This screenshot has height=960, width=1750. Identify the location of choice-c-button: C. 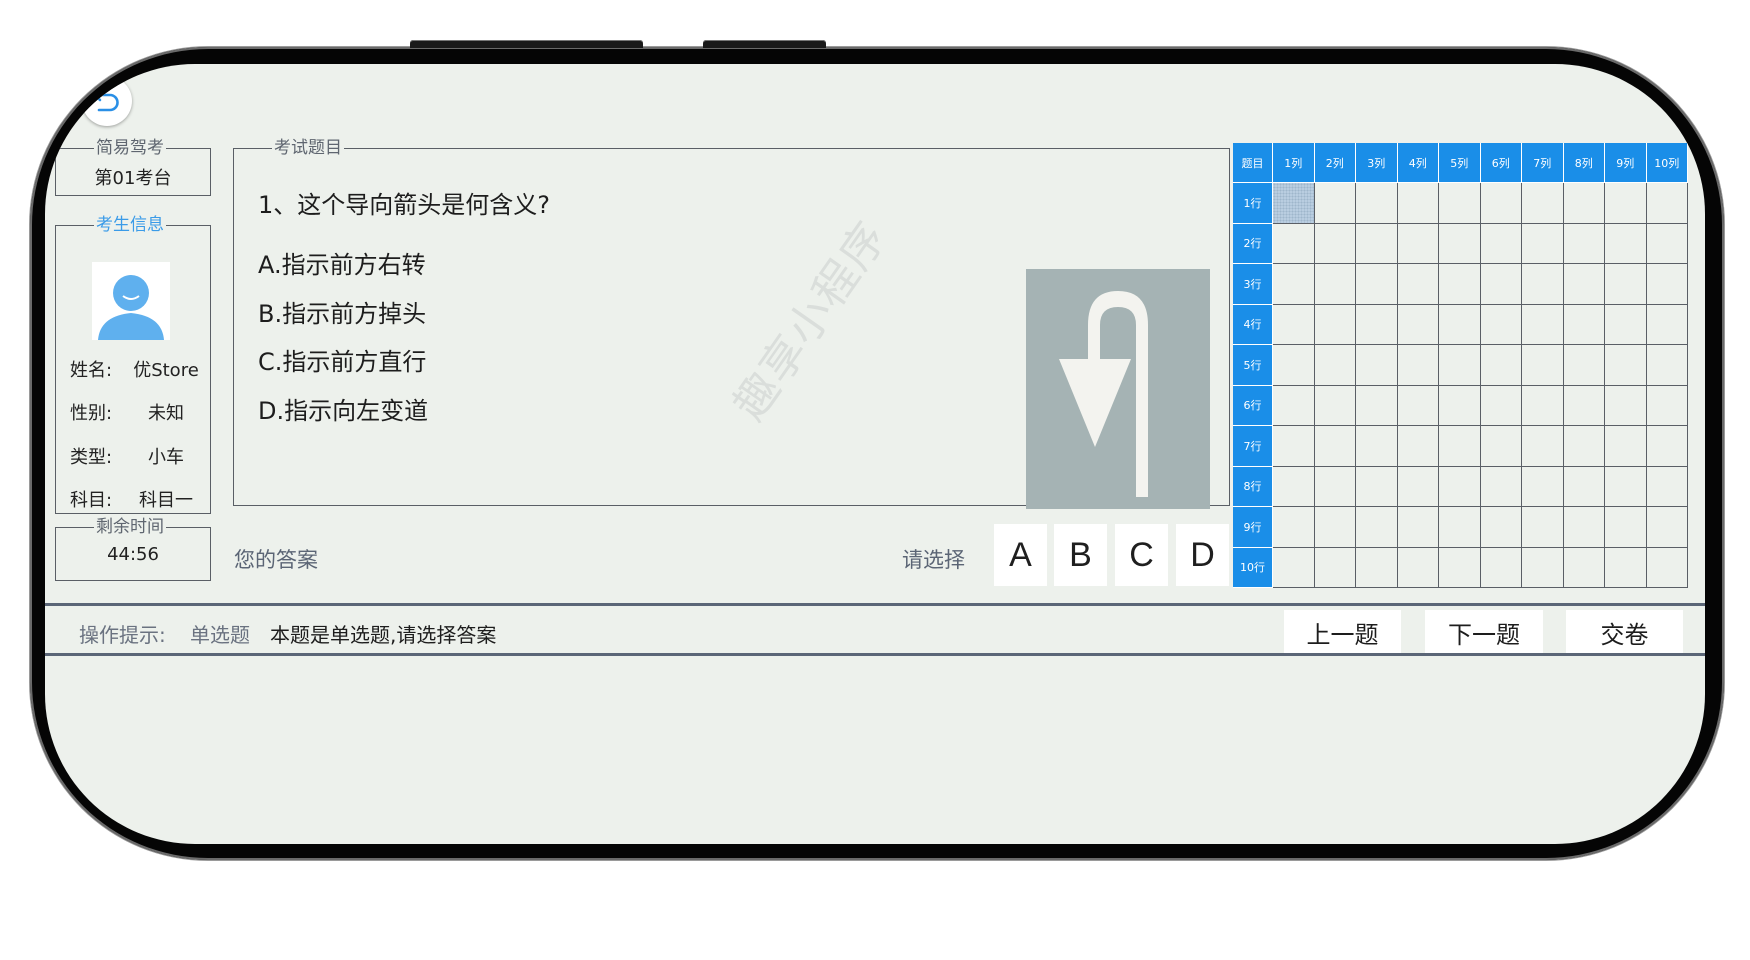
(1141, 555).